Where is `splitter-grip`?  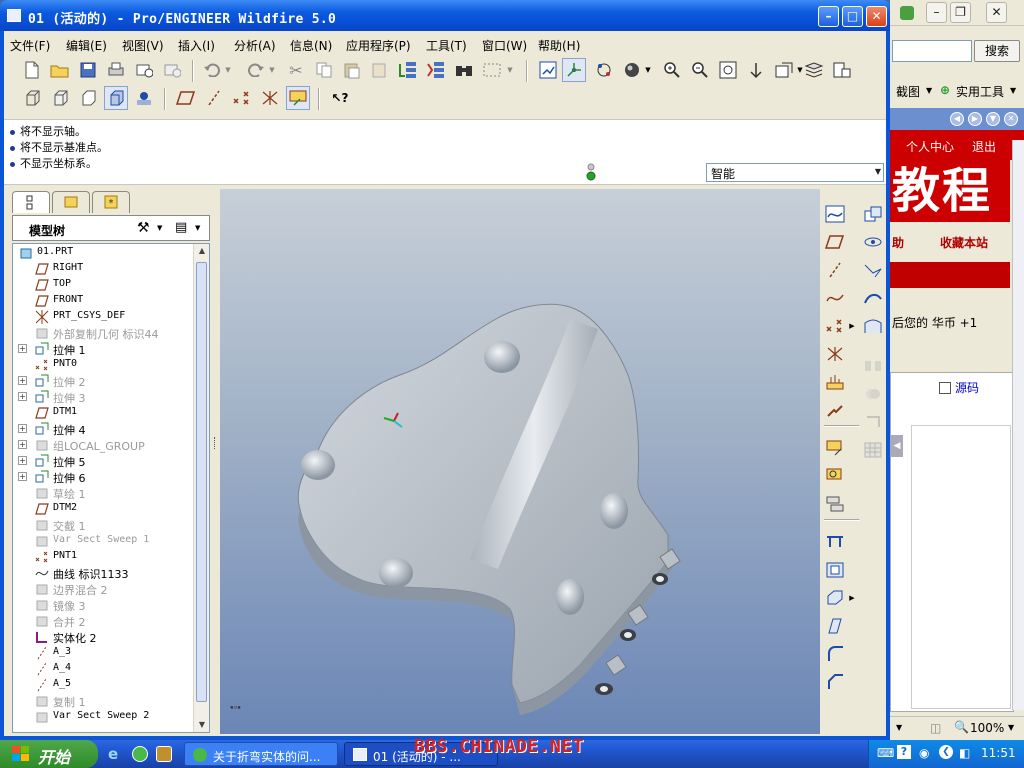
splitter-grip is located at coordinates (215, 443).